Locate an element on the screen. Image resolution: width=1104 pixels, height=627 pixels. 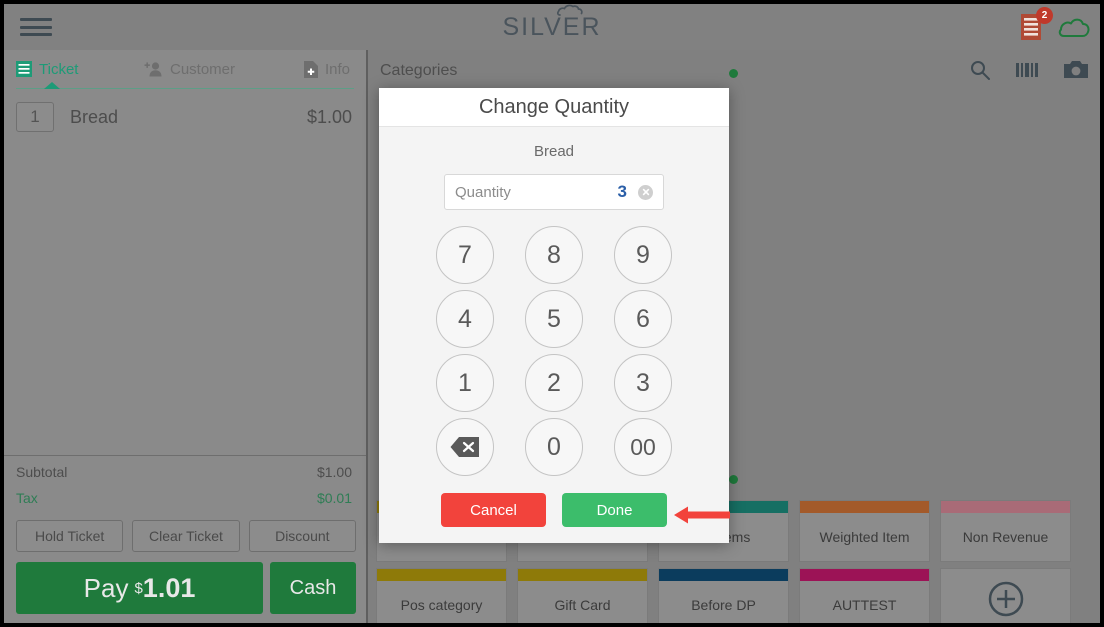
ticket-line-item: 1 Bread $1.00 is located at coordinates (185, 117).